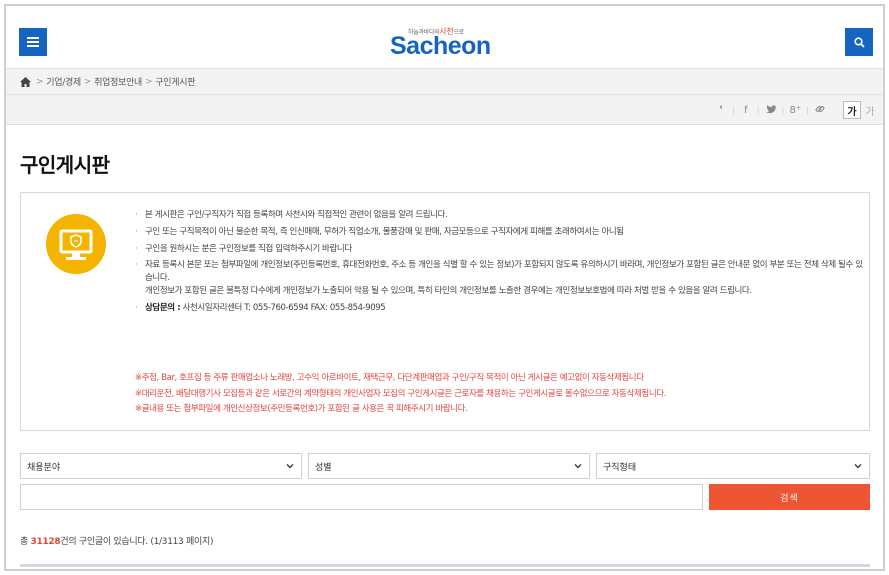 The height and width of the screenshot is (575, 889). What do you see at coordinates (25, 81) in the screenshot?
I see `home-icon` at bounding box center [25, 81].